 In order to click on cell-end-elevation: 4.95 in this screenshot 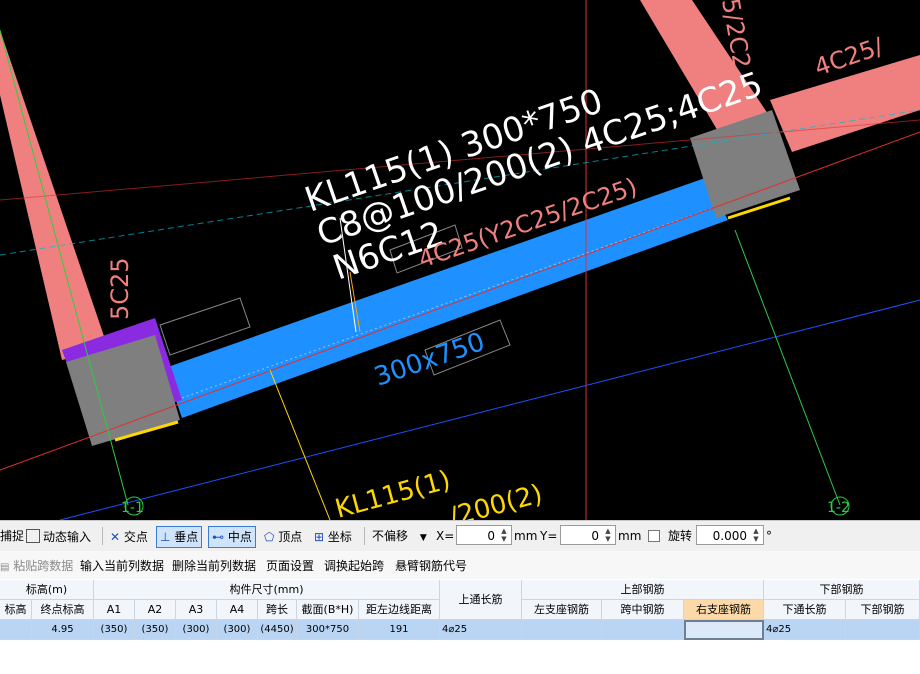, I will do `click(63, 630)`.